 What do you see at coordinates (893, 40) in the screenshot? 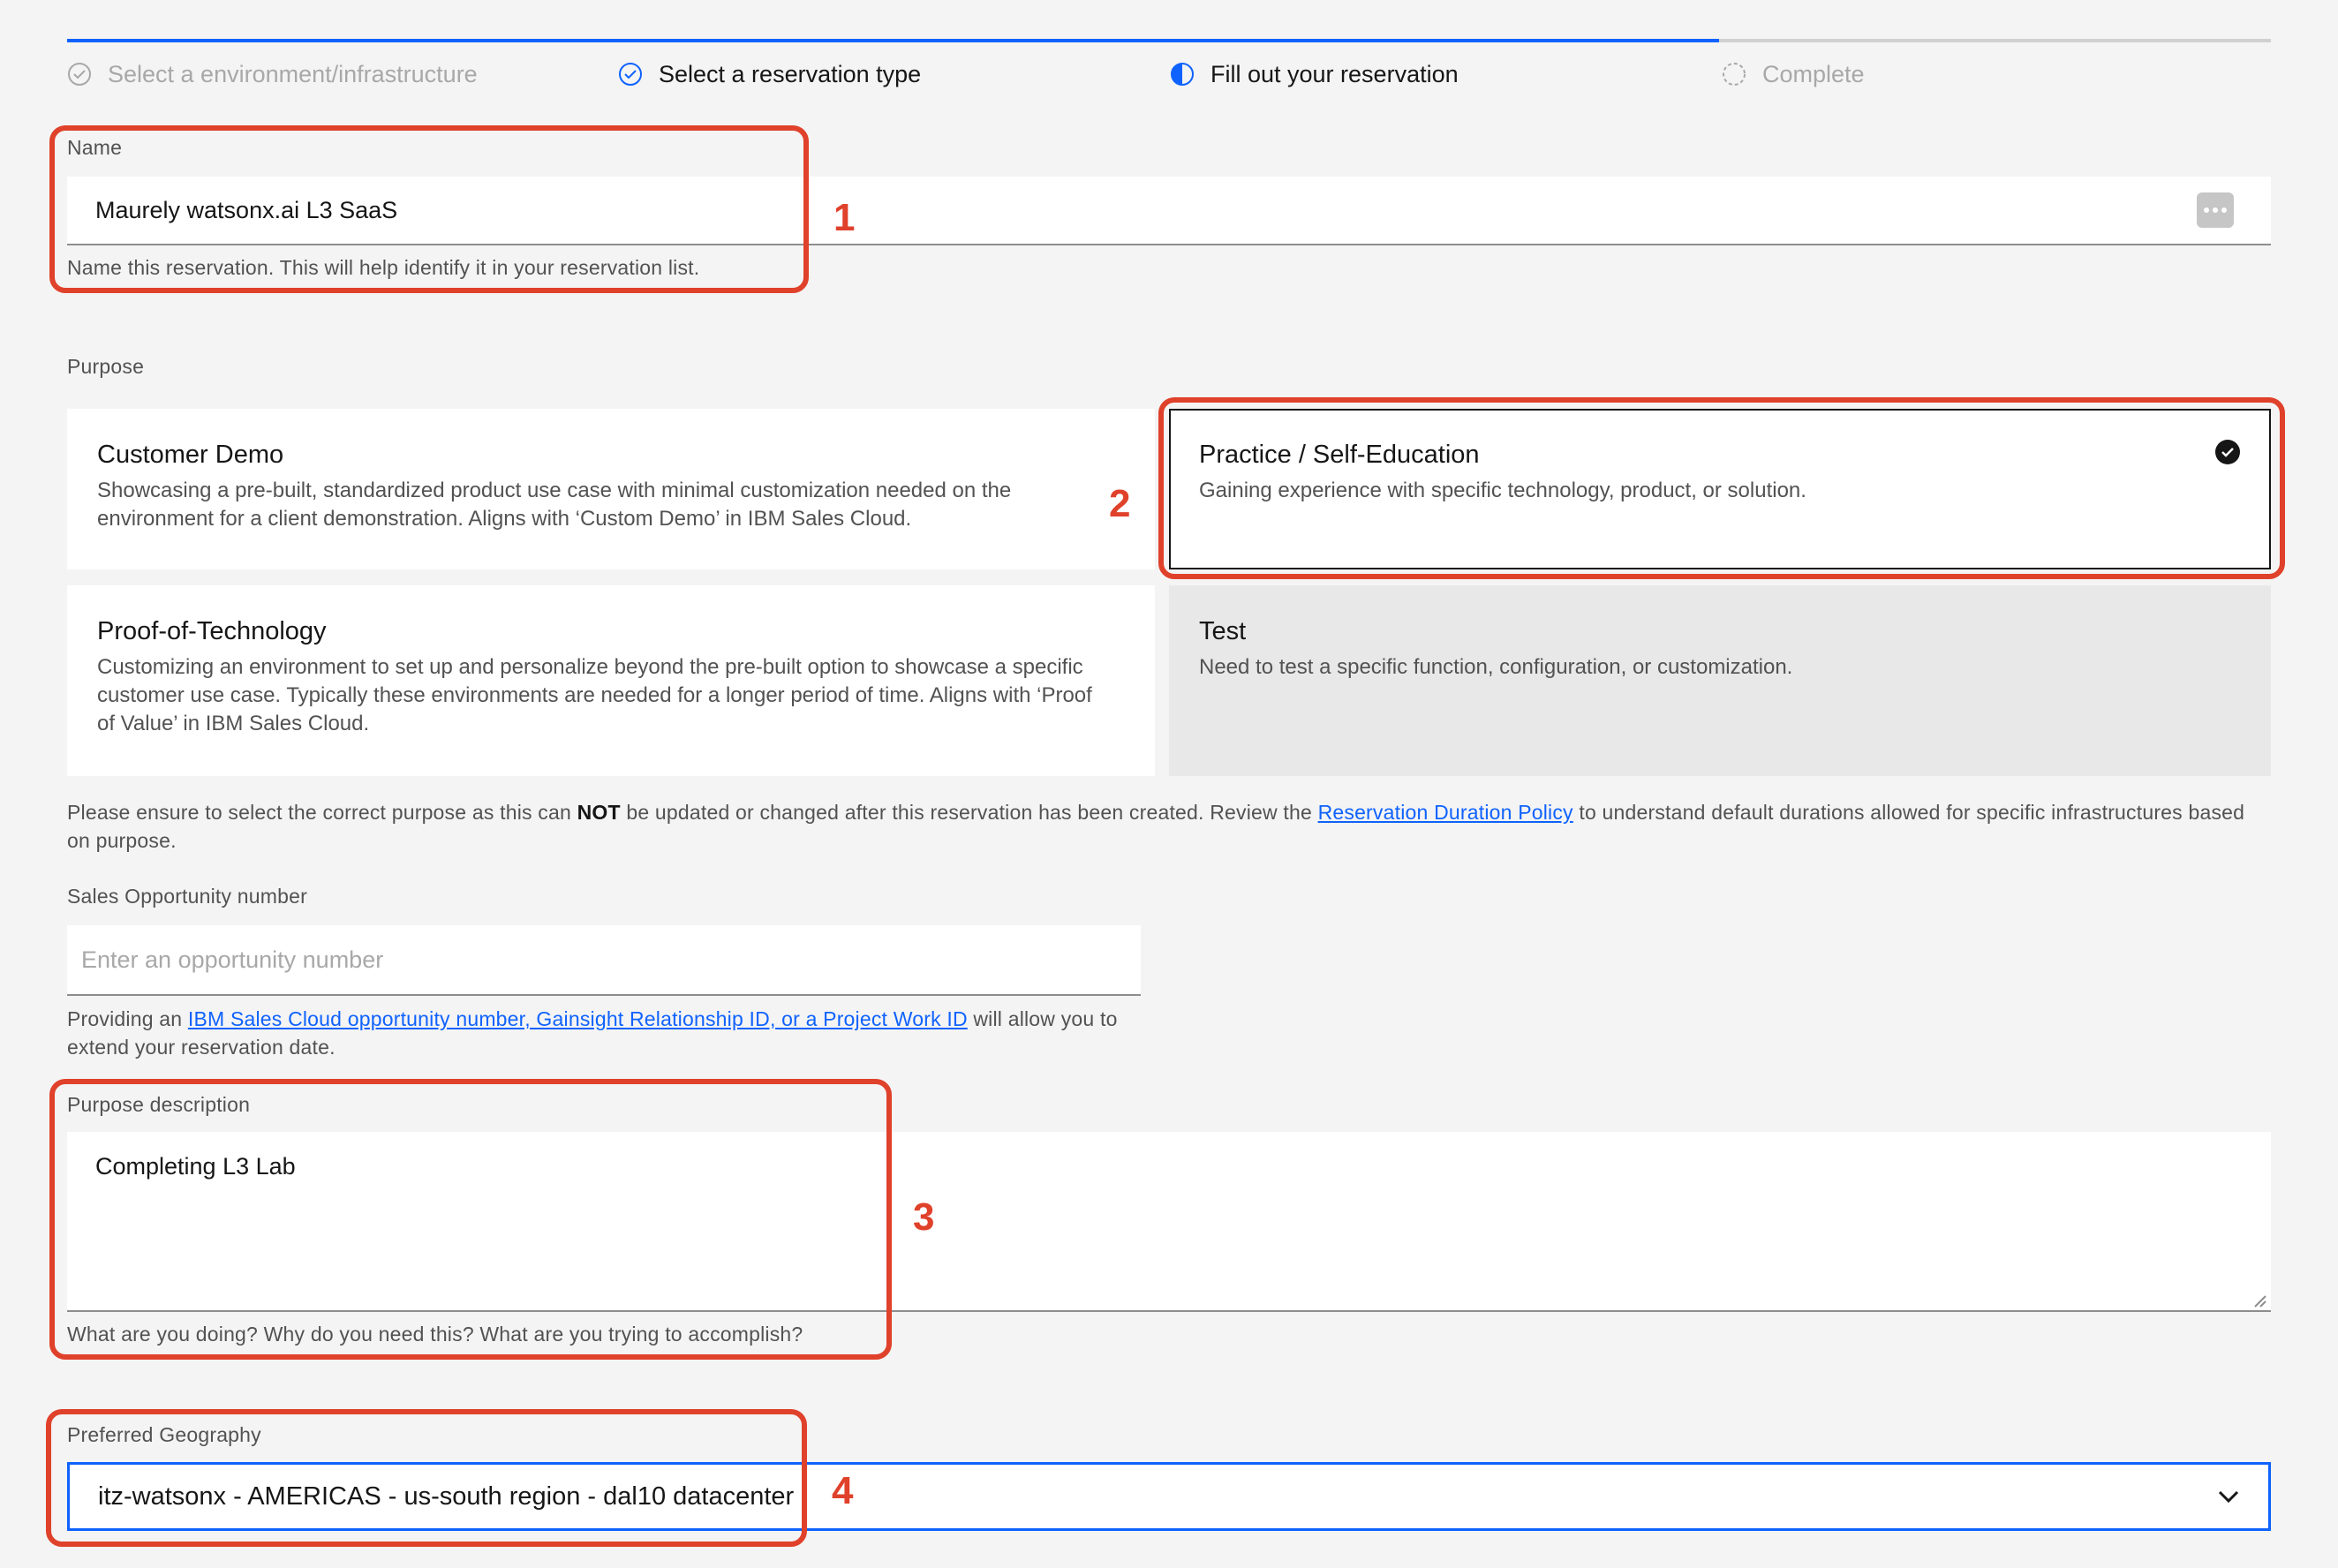
I see `progress-fill` at bounding box center [893, 40].